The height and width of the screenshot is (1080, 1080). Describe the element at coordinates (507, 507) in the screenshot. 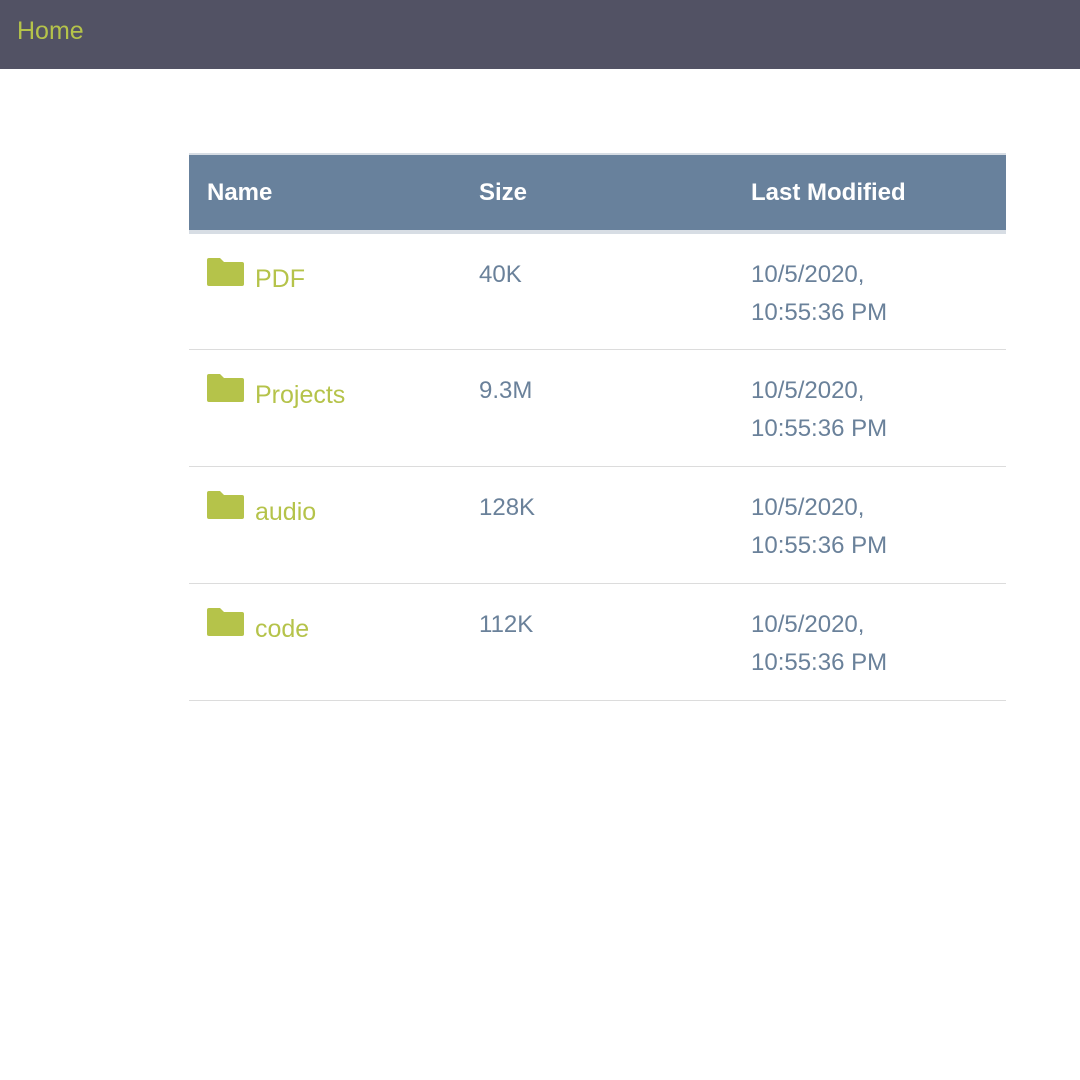

I see `size-value: 128K` at that location.